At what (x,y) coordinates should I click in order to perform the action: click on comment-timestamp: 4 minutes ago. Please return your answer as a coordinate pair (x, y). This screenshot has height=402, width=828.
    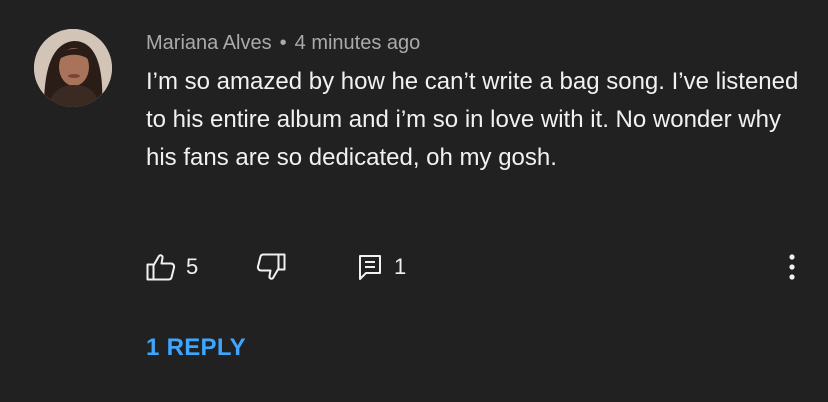
    Looking at the image, I should click on (358, 43).